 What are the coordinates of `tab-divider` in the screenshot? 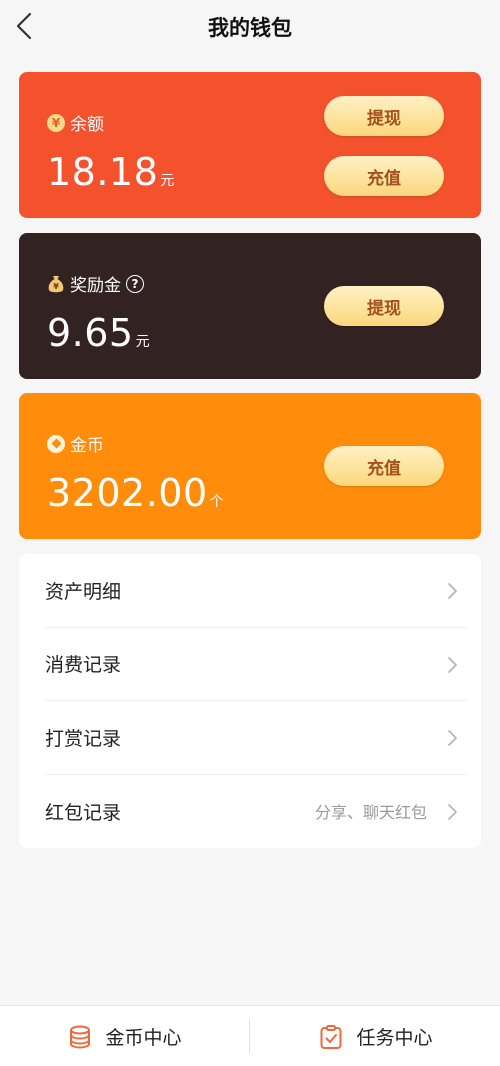 It's located at (249, 1037).